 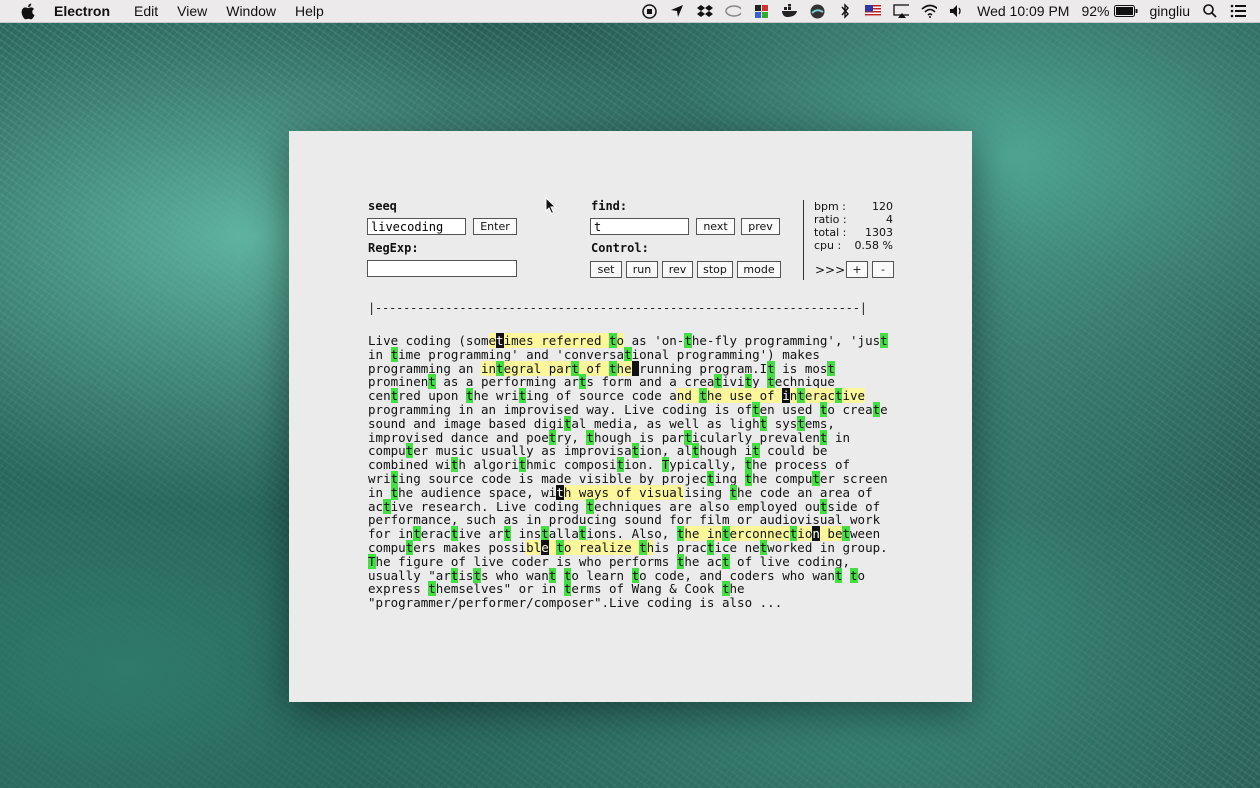 I want to click on set-button: set, so click(x=606, y=269).